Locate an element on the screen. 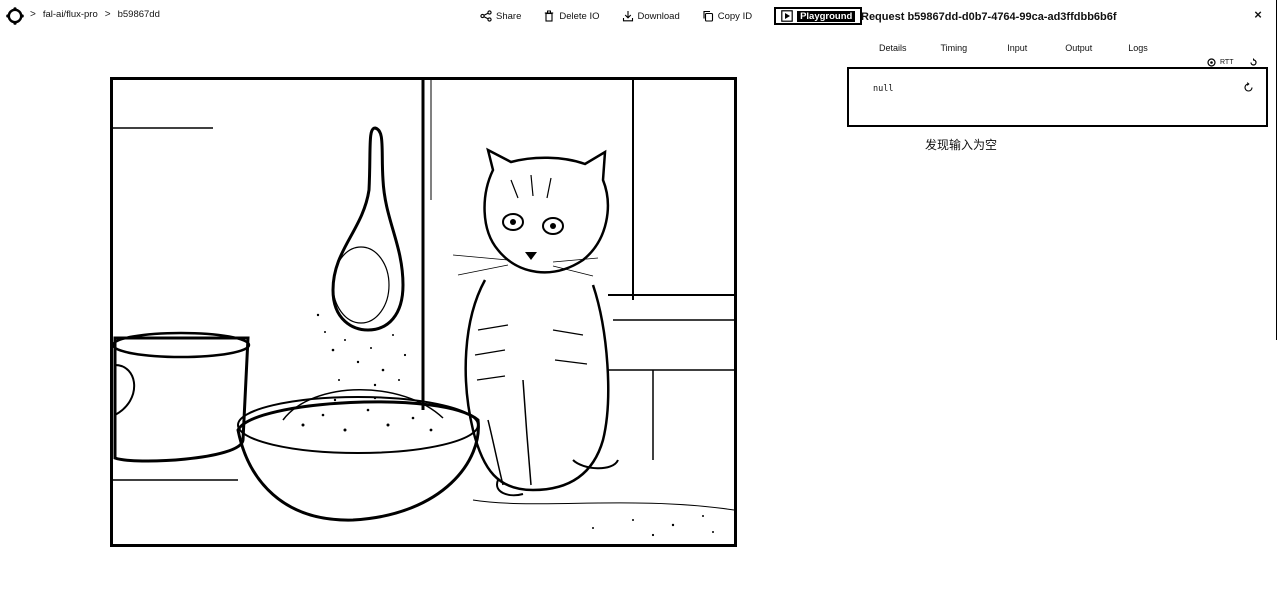 Image resolution: width=1280 pixels, height=613 pixels. tab-output: Output is located at coordinates (1078, 48).